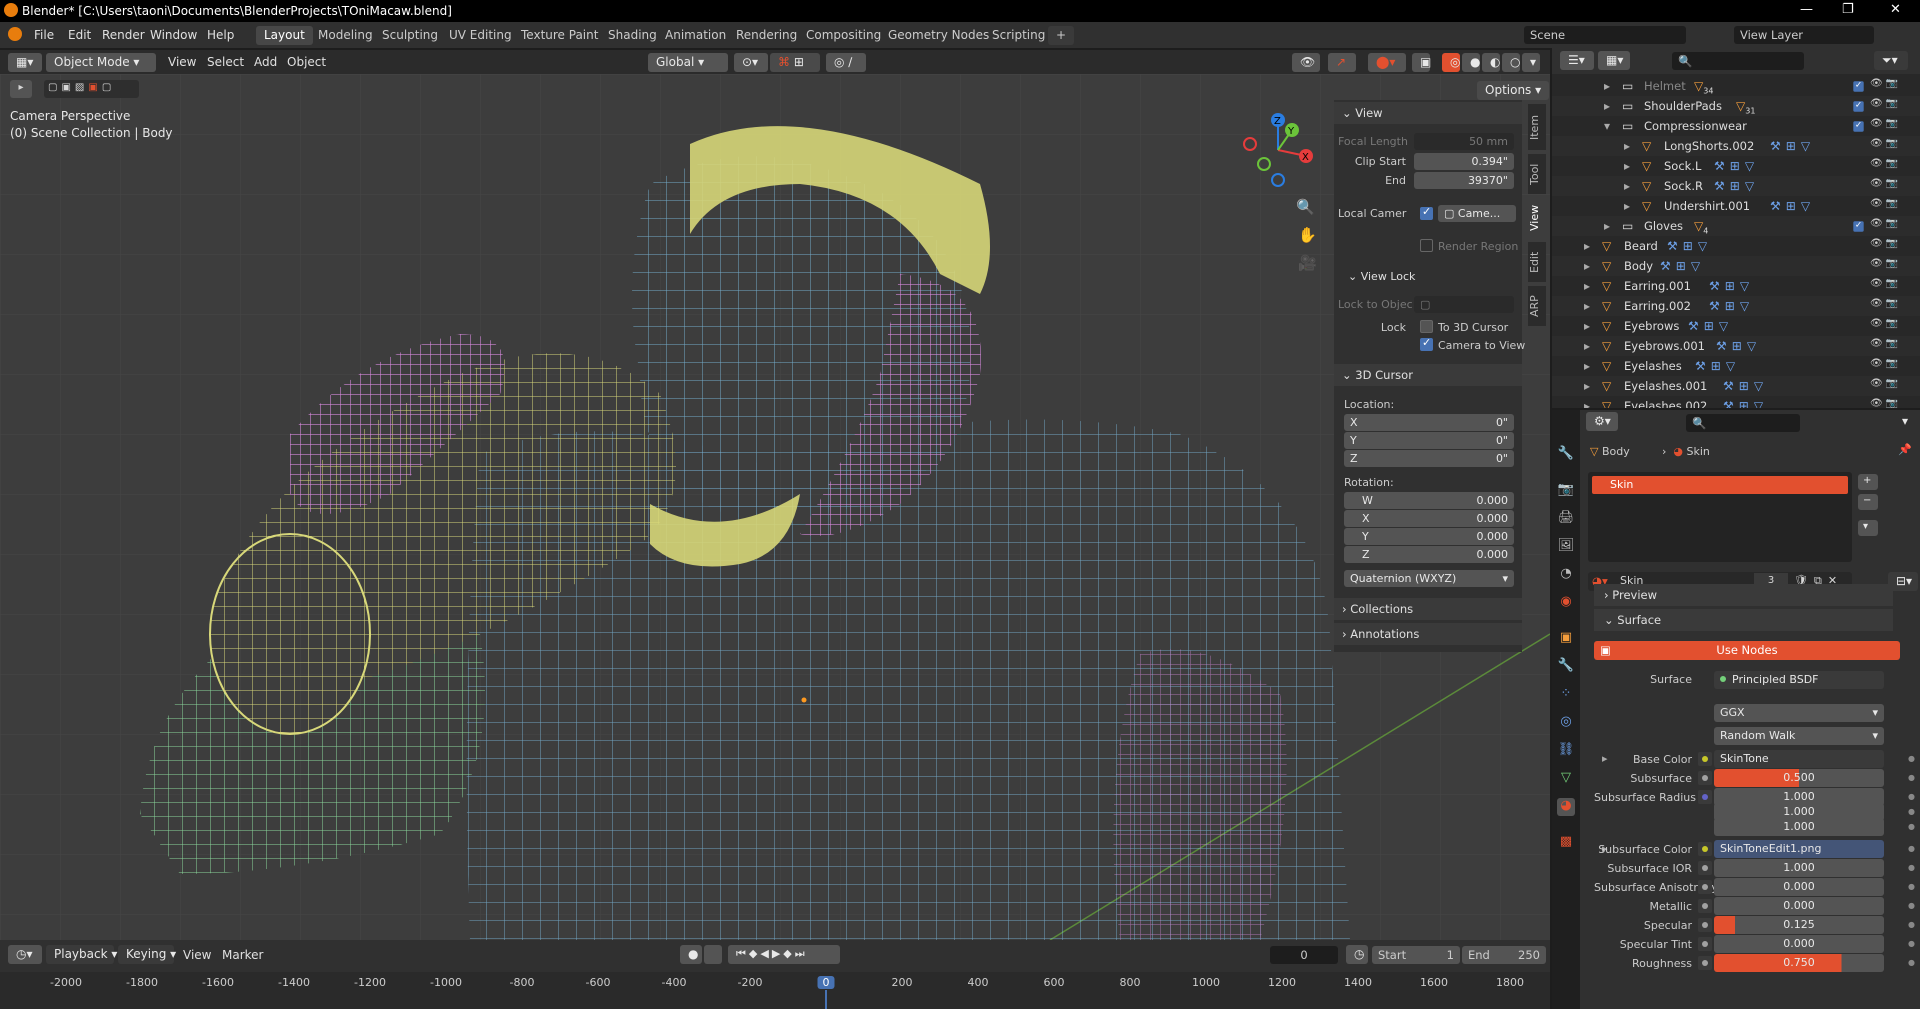 This screenshot has width=1920, height=1009. I want to click on slider-field: 1.000, so click(1799, 868).